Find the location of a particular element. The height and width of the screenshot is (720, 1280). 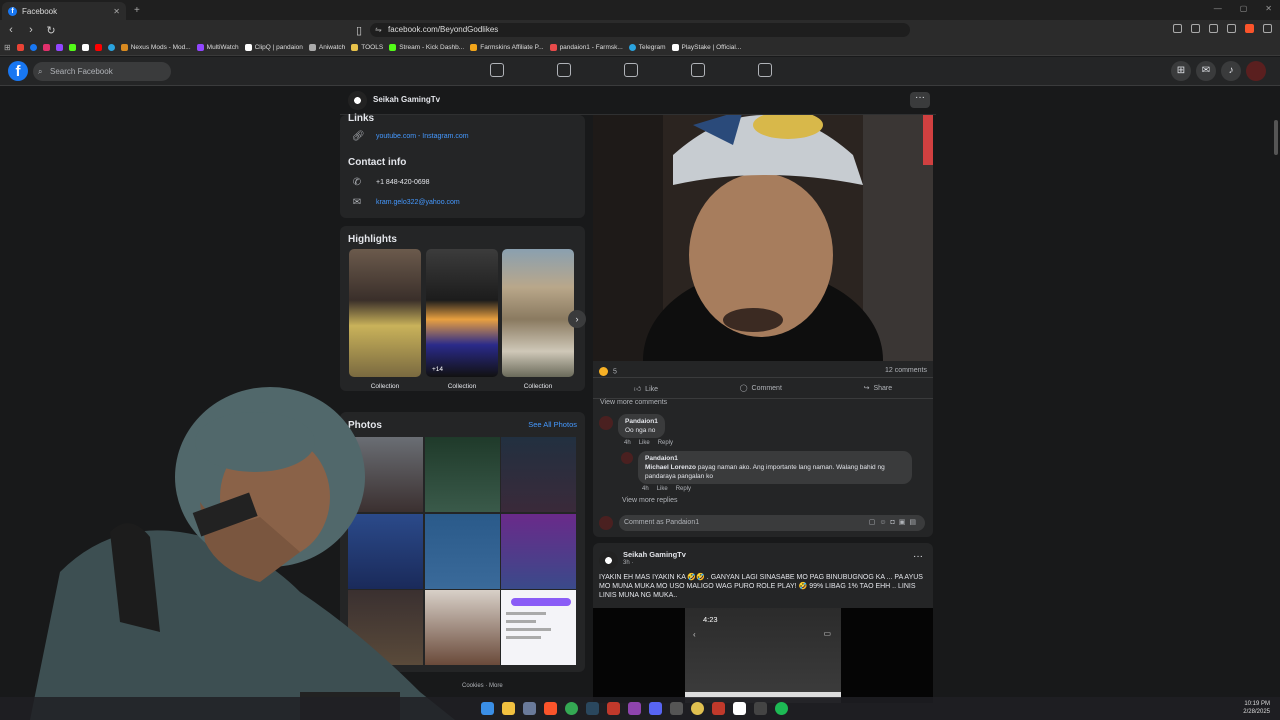

url-field: ⇋ facebook.com/BeyondGodlikes is located at coordinates (640, 30).